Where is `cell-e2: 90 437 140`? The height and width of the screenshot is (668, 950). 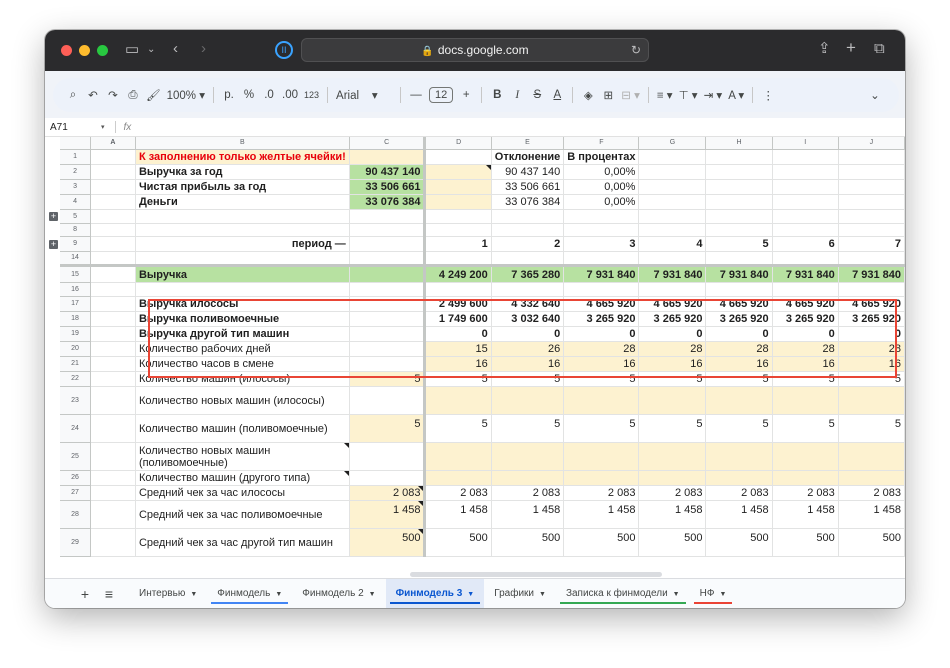
cell-e2: 90 437 140 is located at coordinates (528, 172).